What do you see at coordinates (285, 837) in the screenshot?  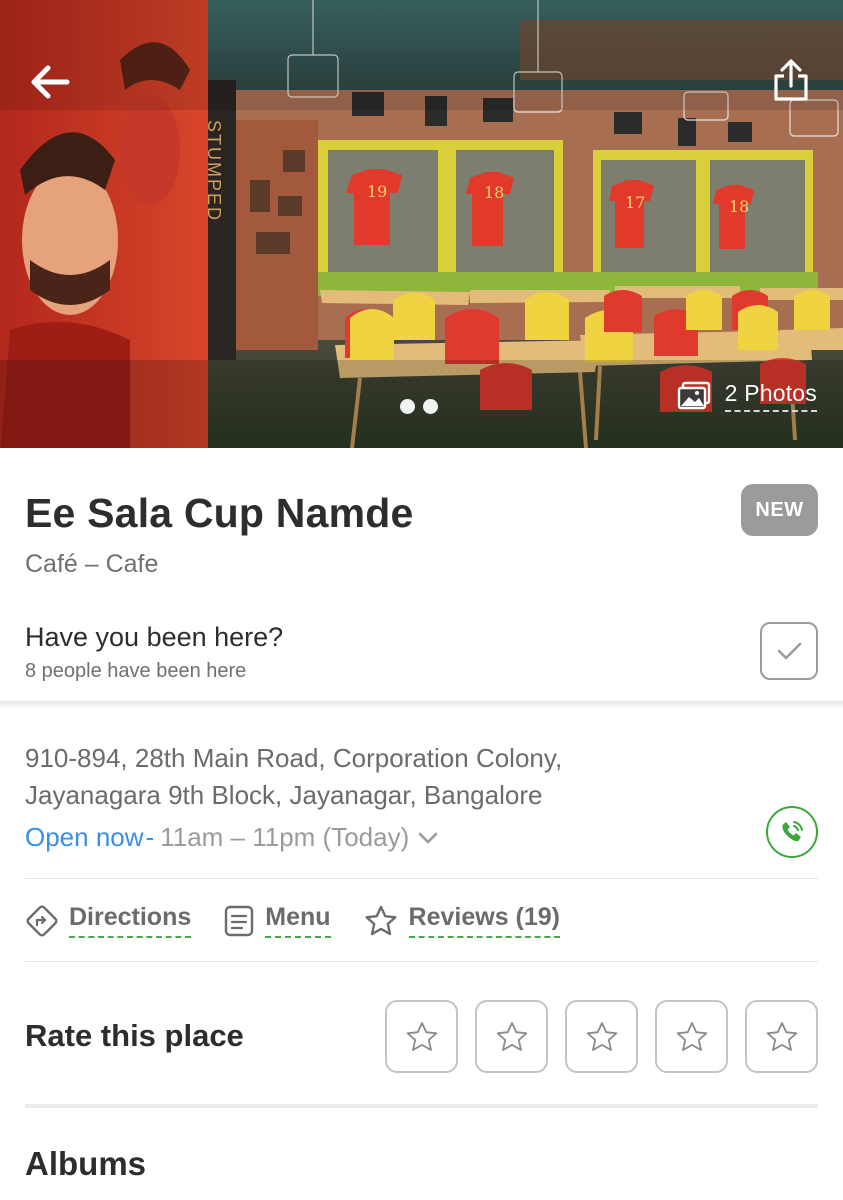 I see `hours-time: 11am – 11pm (Today)` at bounding box center [285, 837].